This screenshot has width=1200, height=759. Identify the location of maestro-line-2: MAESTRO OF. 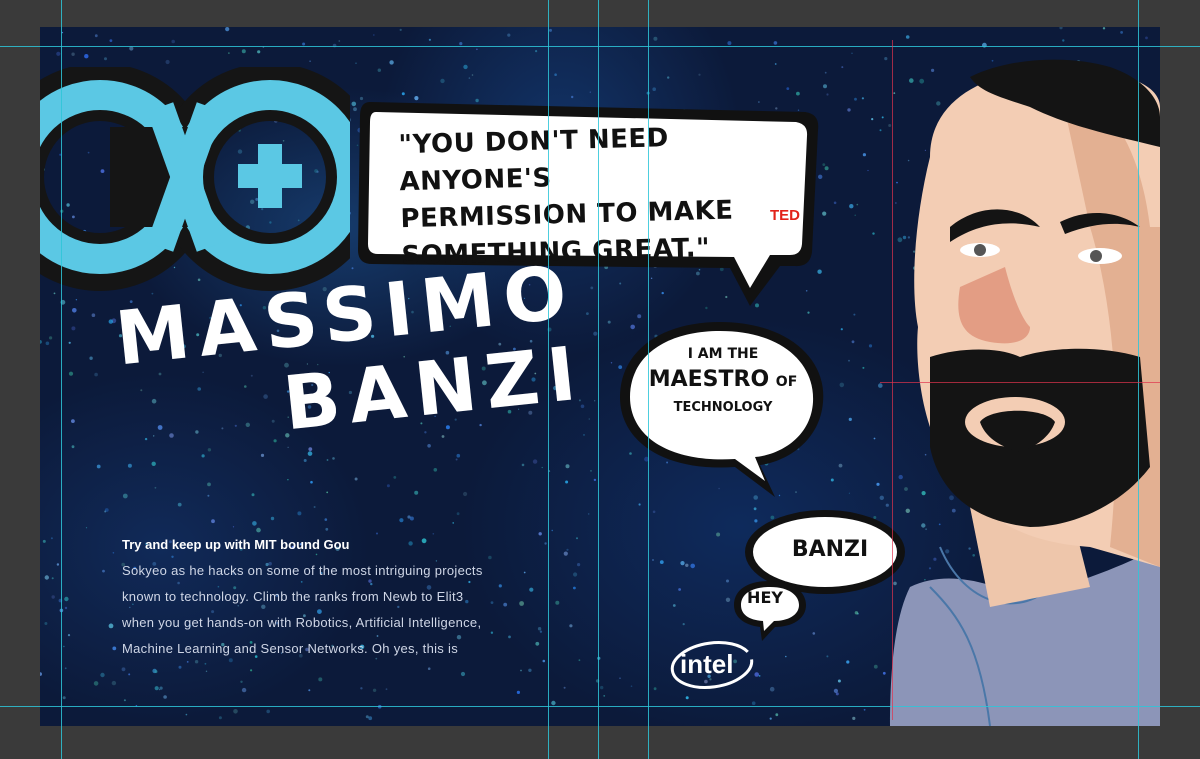
(723, 379).